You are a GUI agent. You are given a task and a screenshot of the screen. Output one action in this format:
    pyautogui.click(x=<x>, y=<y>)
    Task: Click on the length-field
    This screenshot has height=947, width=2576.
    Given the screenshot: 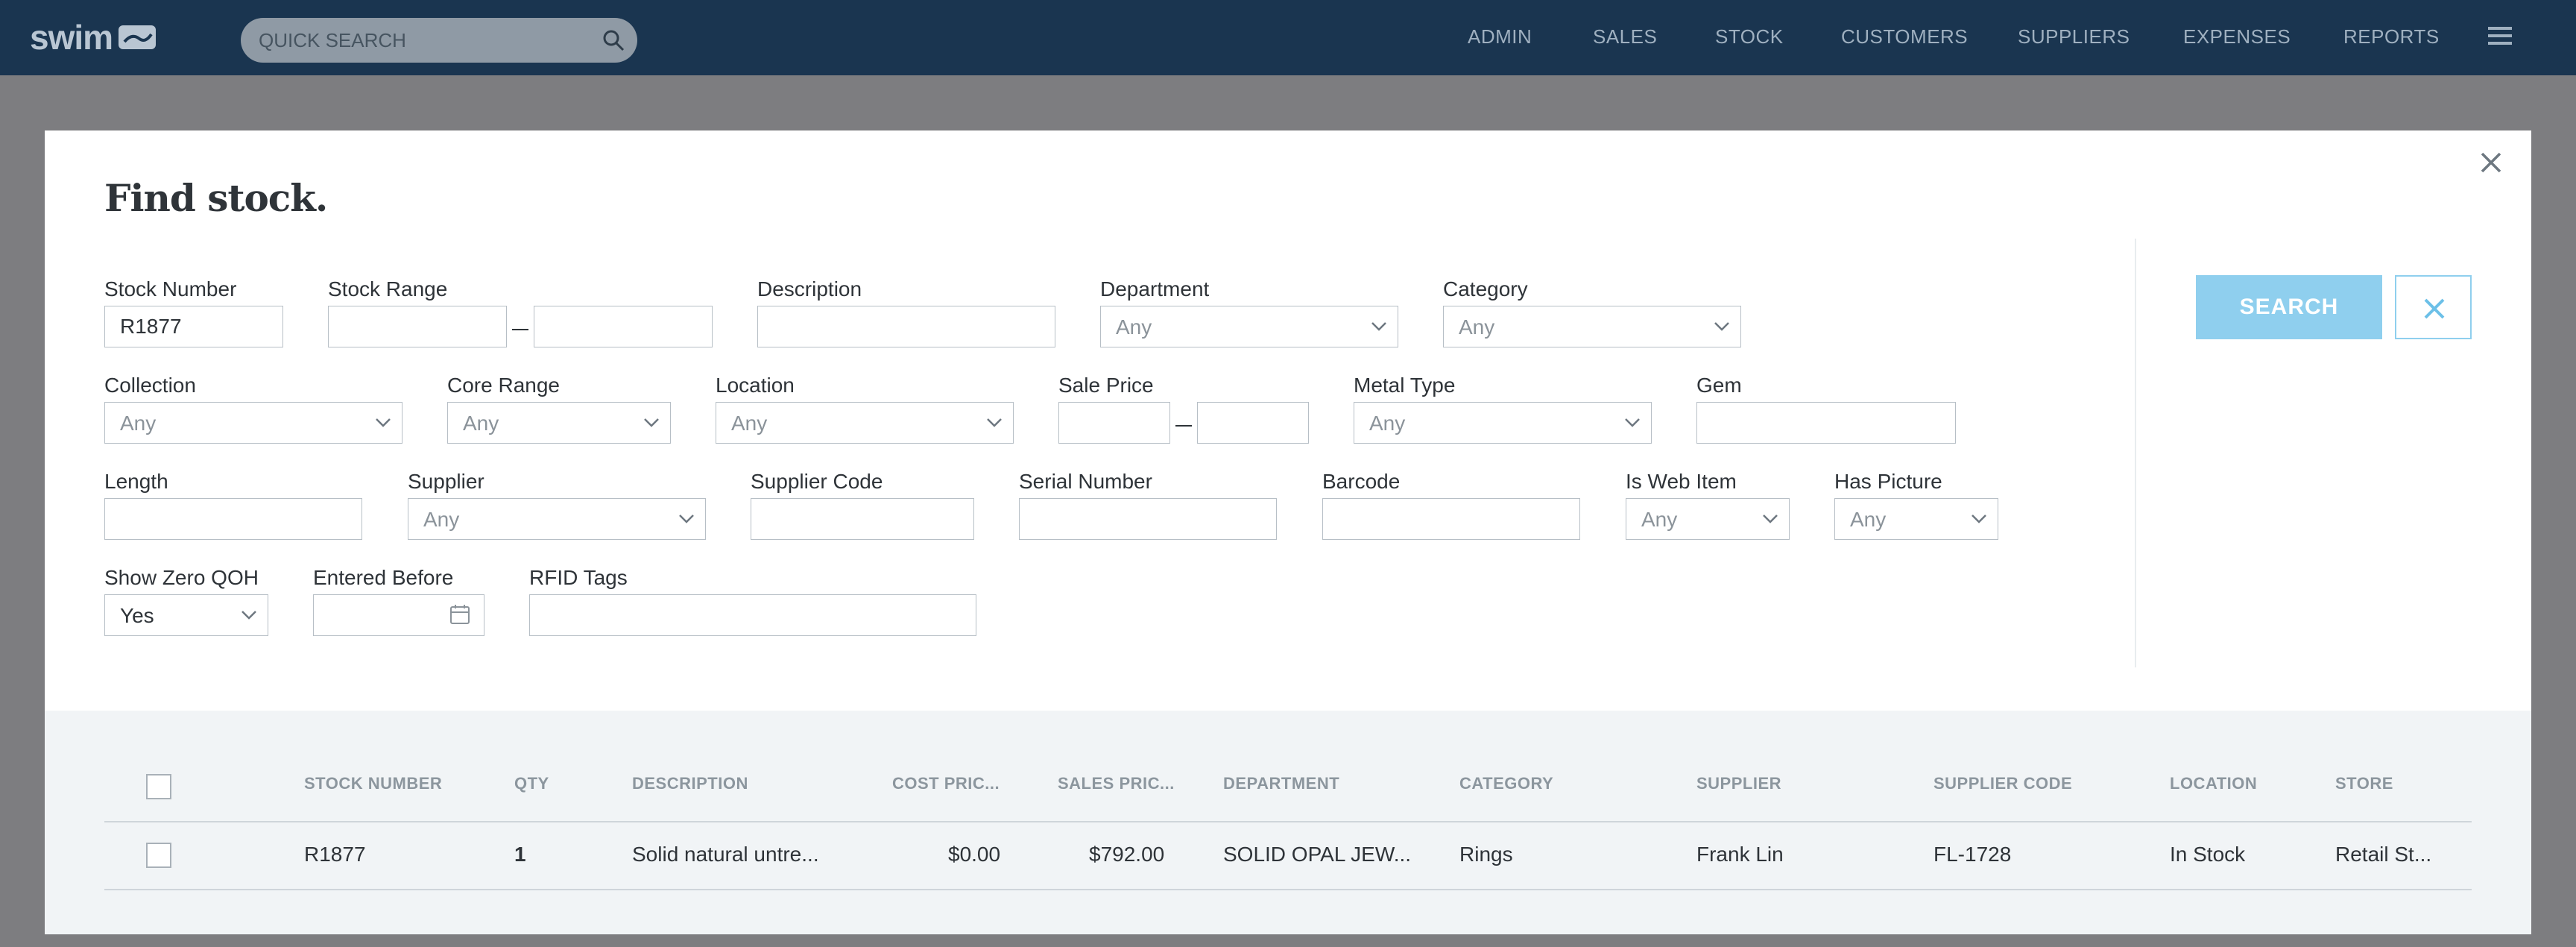 What is the action you would take?
    pyautogui.click(x=233, y=519)
    